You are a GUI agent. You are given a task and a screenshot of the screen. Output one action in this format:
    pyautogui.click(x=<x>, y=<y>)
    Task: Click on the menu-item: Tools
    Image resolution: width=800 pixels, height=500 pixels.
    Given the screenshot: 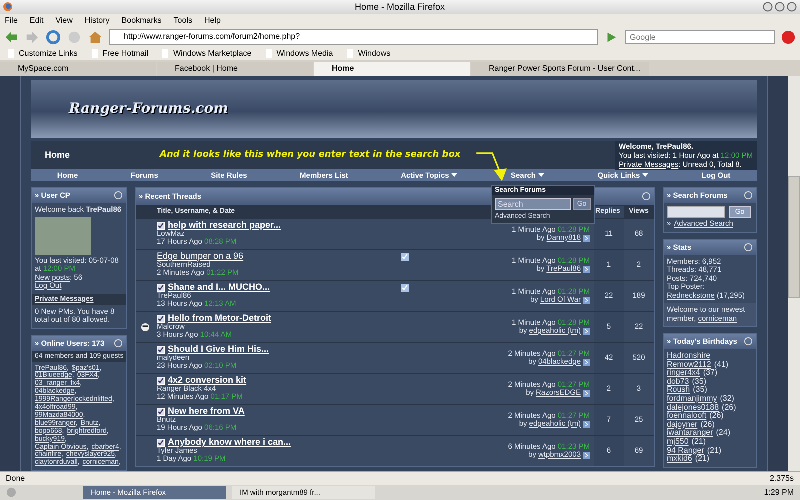 What is the action you would take?
    pyautogui.click(x=183, y=20)
    